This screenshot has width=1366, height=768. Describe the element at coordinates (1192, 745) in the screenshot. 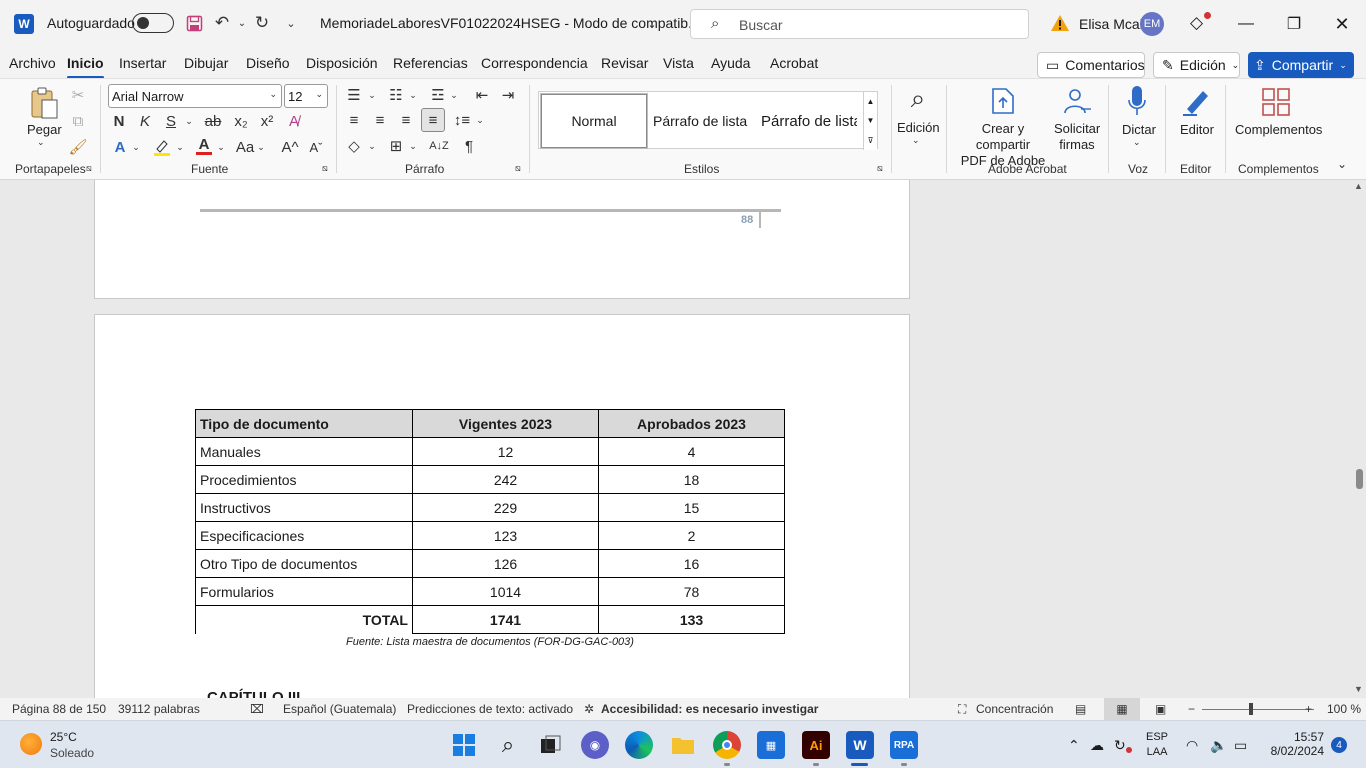

I see `wifi-icon: ◠` at that location.